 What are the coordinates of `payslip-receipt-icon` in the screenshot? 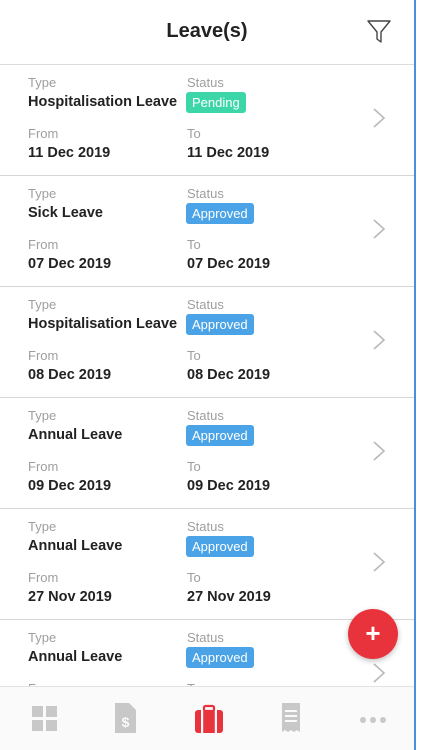 It's located at (291, 717).